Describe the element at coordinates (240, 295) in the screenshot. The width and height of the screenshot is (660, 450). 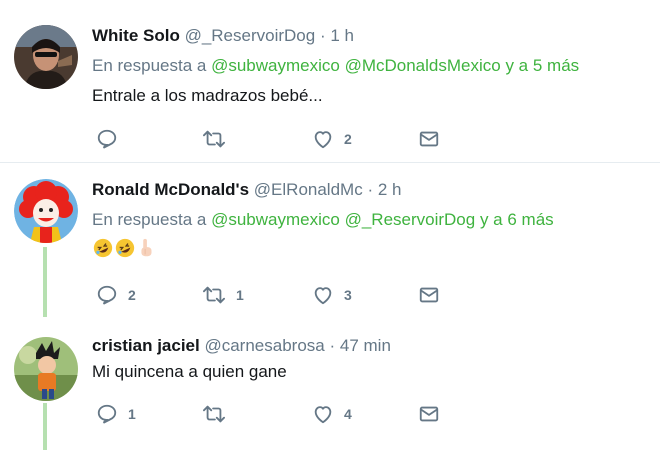
I see `retweet-count: 1` at that location.